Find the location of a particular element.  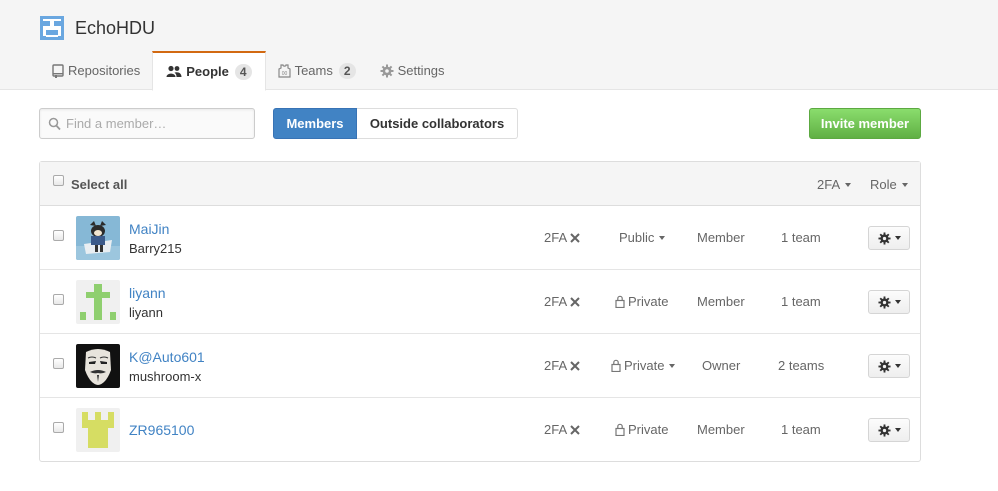

table-row: ZR965100 2FA Private Member 1 team is located at coordinates (480, 430).